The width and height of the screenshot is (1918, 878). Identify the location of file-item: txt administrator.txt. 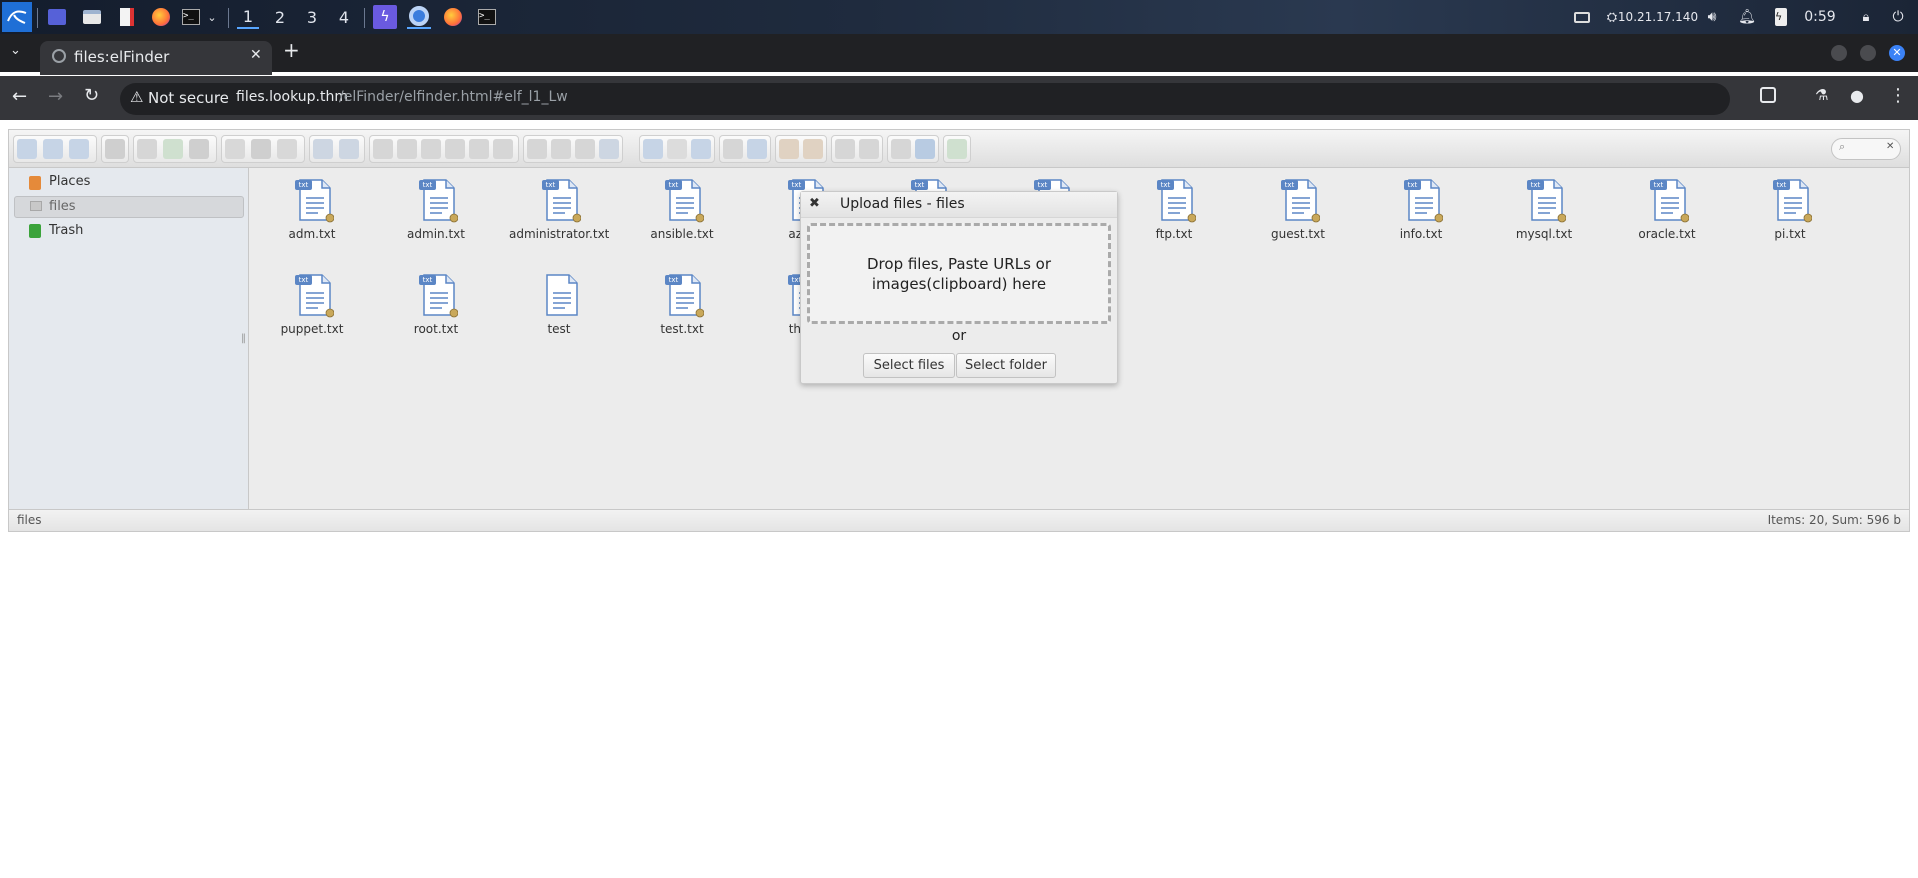
(559, 213).